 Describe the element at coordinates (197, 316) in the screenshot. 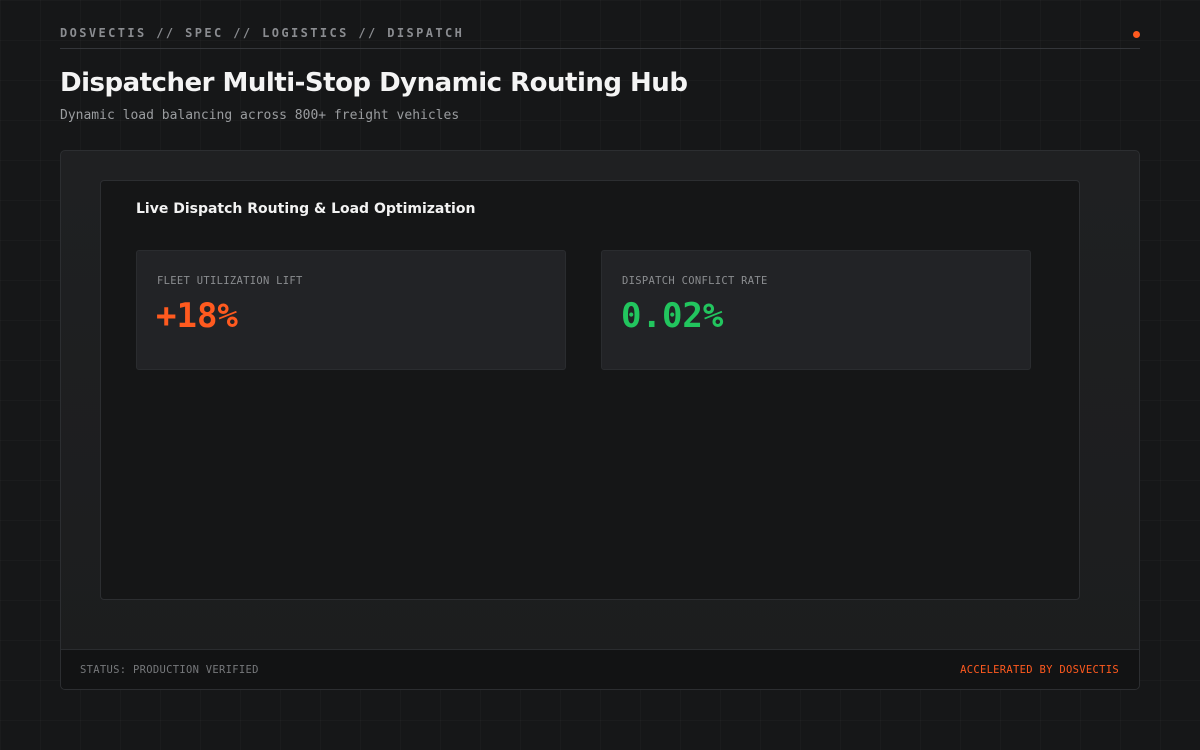

I see `metric-value: +18%` at that location.